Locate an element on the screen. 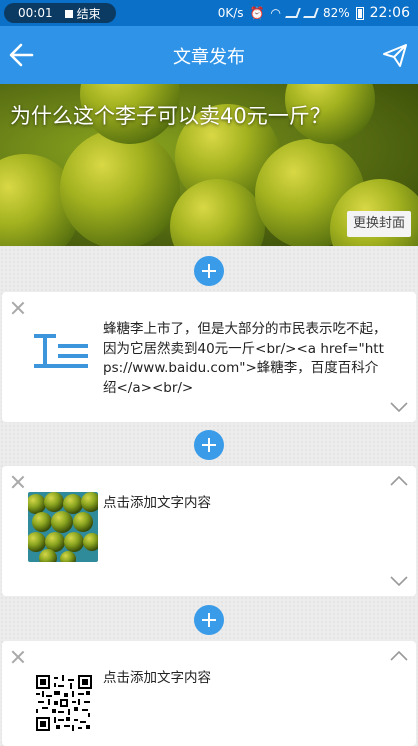 The image size is (418, 746). send-icon is located at coordinates (395, 55).